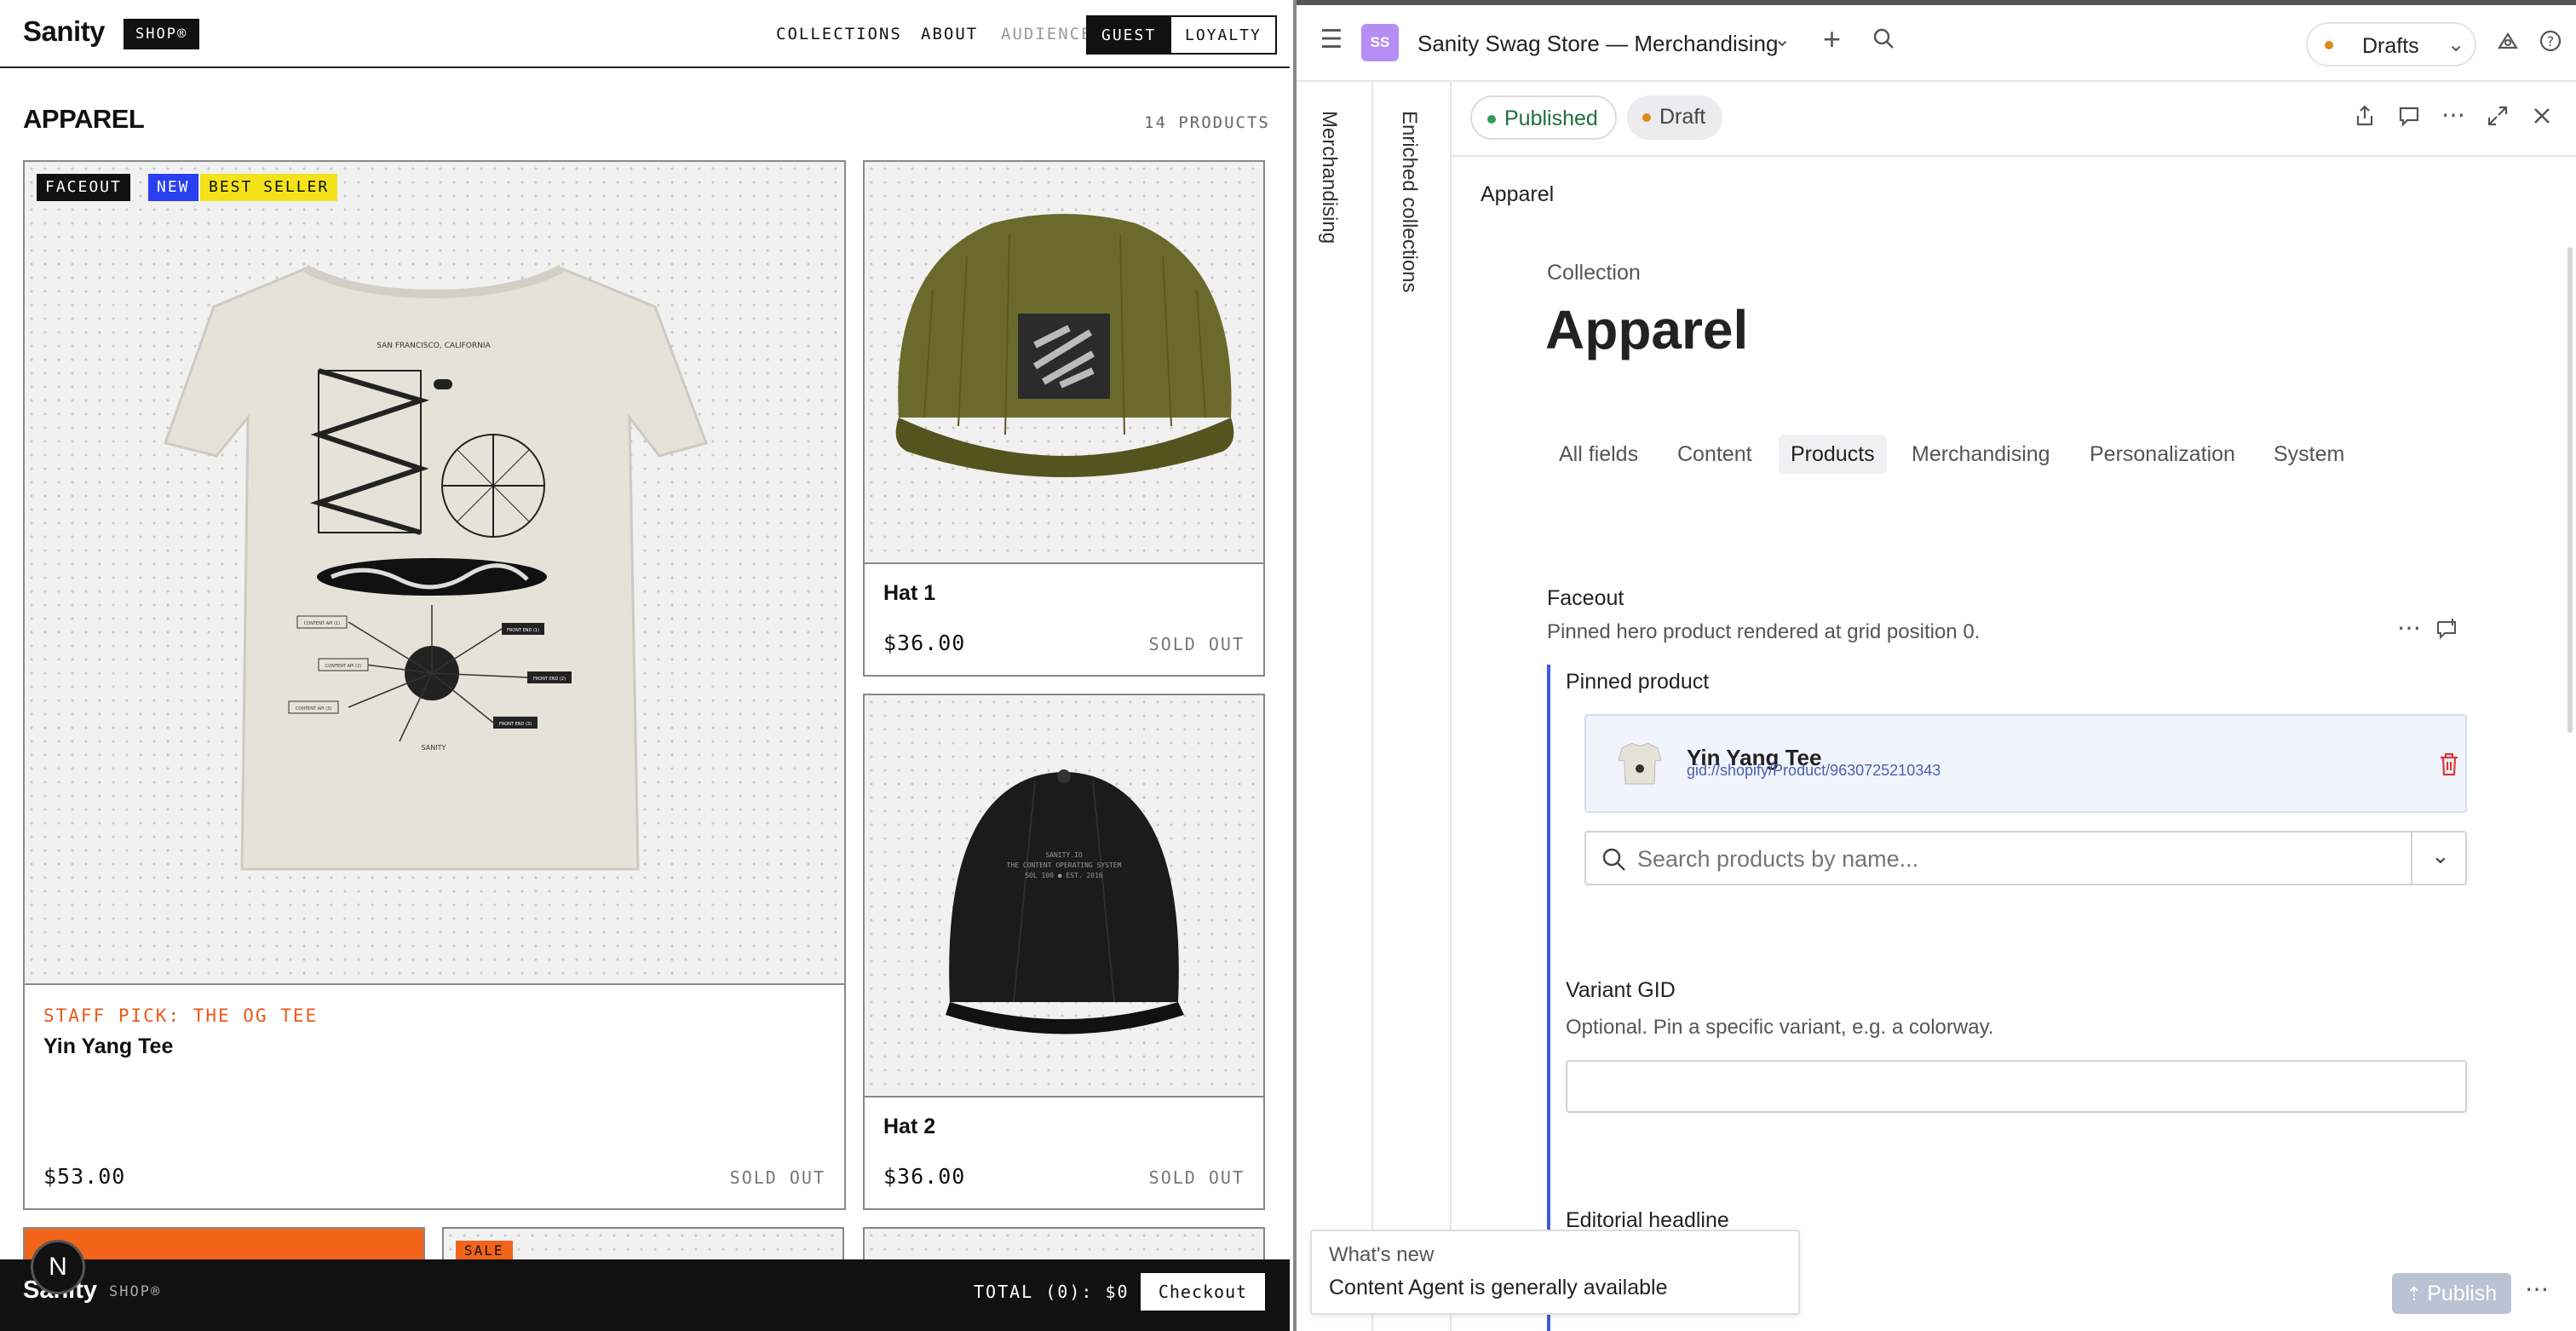 The width and height of the screenshot is (2576, 1331). Describe the element at coordinates (1064, 855) in the screenshot. I see `hat-2-print-line-1: SANITY.IO` at that location.